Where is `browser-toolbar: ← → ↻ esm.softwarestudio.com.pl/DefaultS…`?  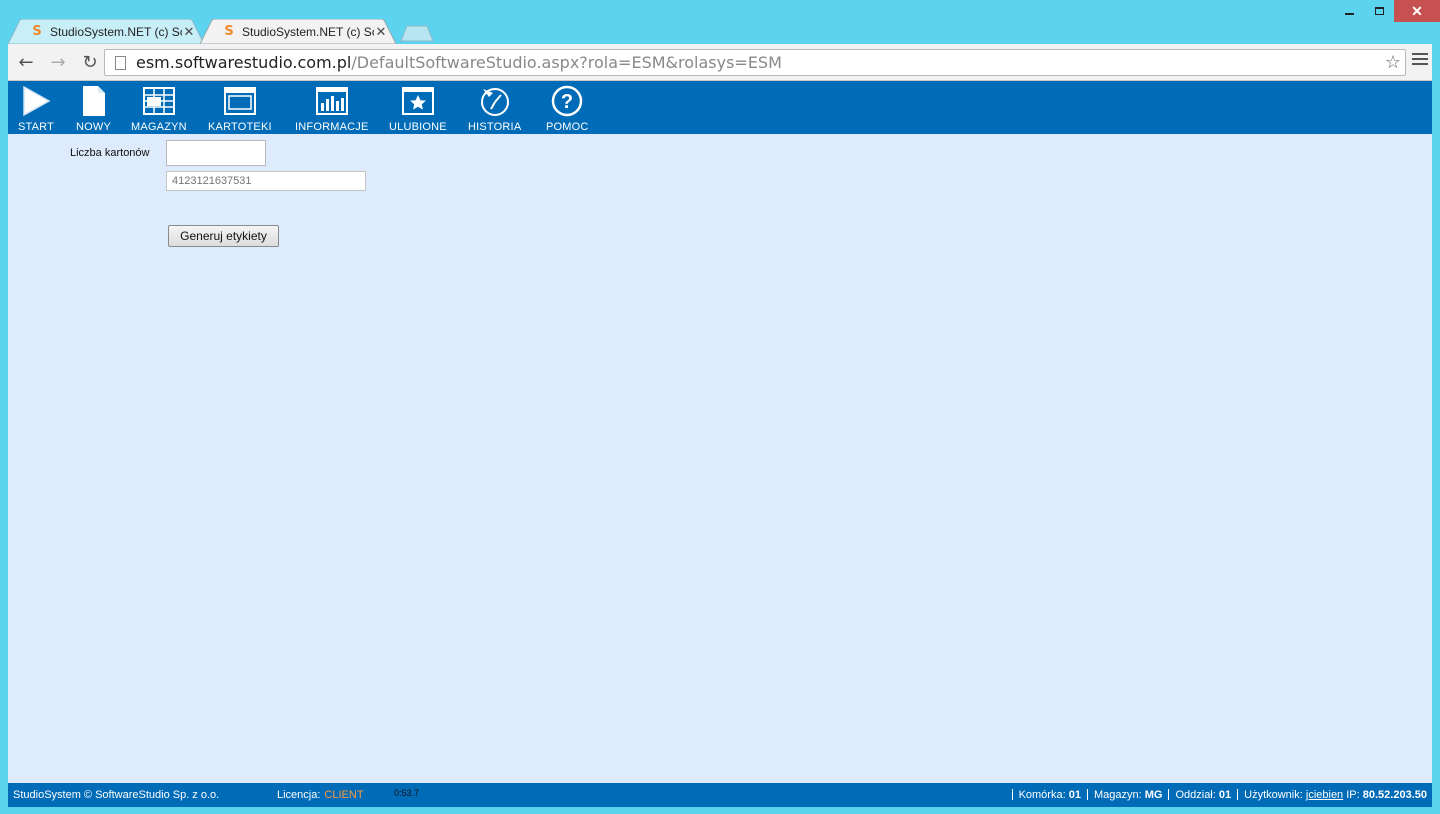 browser-toolbar: ← → ↻ esm.softwarestudio.com.pl/DefaultS… is located at coordinates (720, 62).